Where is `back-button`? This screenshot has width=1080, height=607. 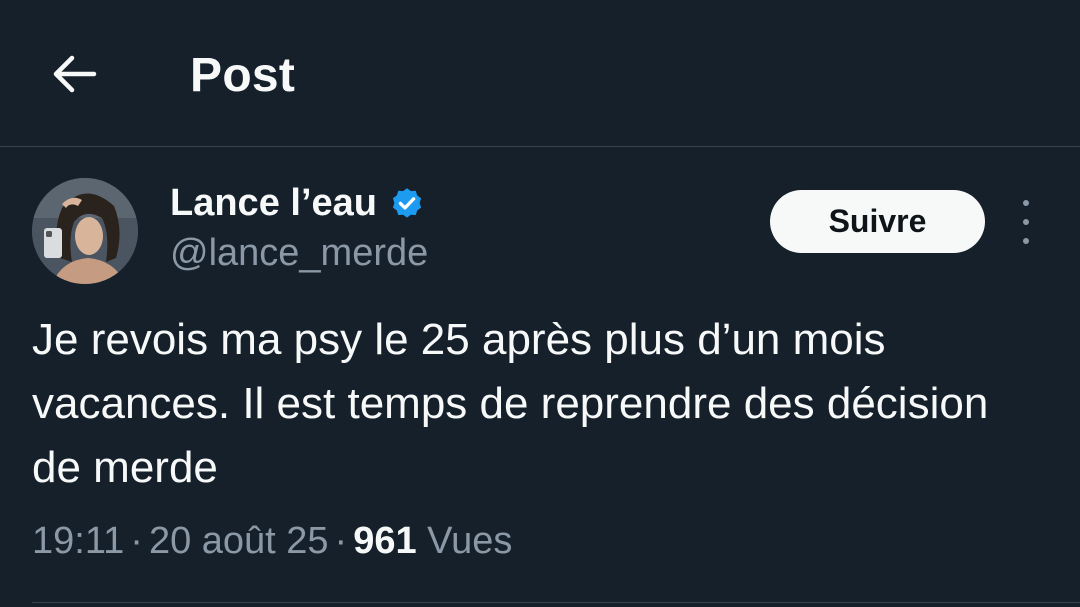
back-button is located at coordinates (74, 74).